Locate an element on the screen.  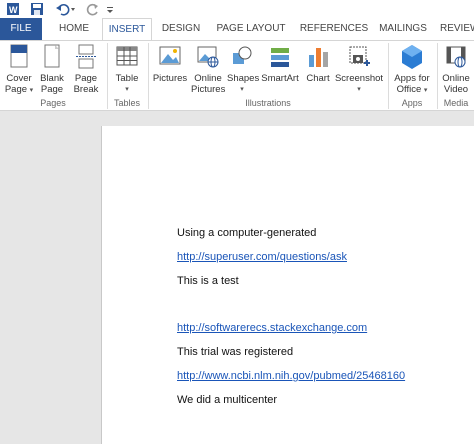
group-apps-label: Apps is located at coordinates (412, 103).